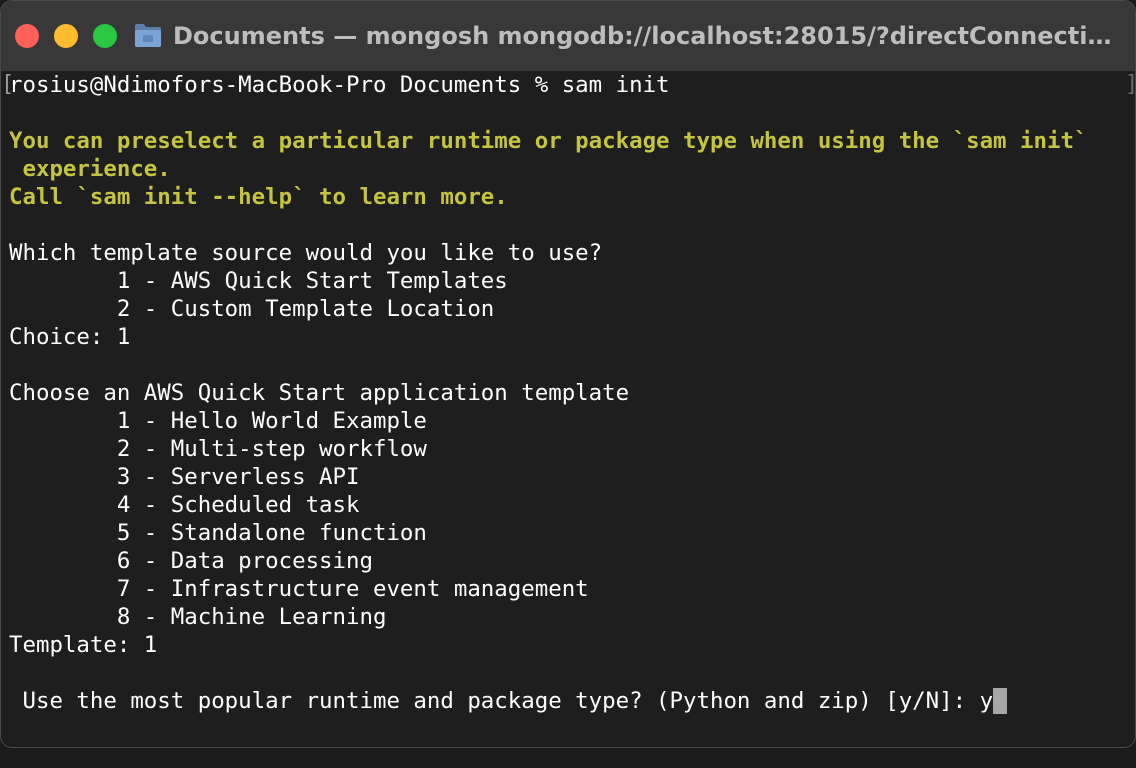 The height and width of the screenshot is (768, 1136). I want to click on folder-icon, so click(148, 35).